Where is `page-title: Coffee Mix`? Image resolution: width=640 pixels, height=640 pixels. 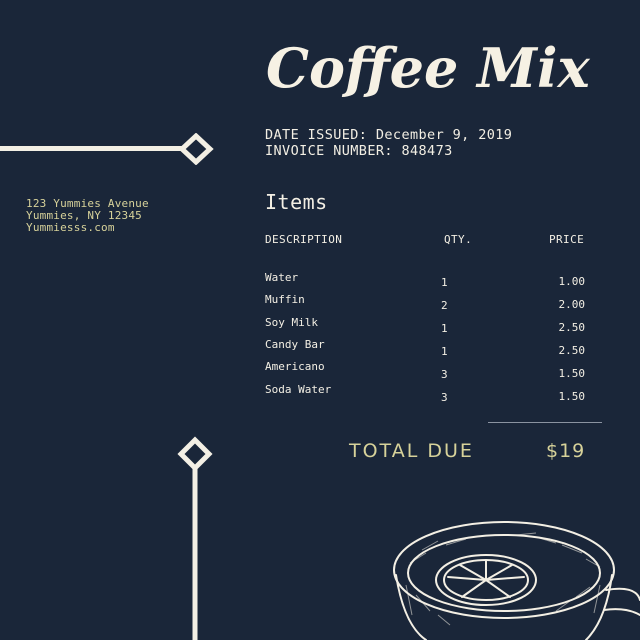 page-title: Coffee Mix is located at coordinates (428, 68).